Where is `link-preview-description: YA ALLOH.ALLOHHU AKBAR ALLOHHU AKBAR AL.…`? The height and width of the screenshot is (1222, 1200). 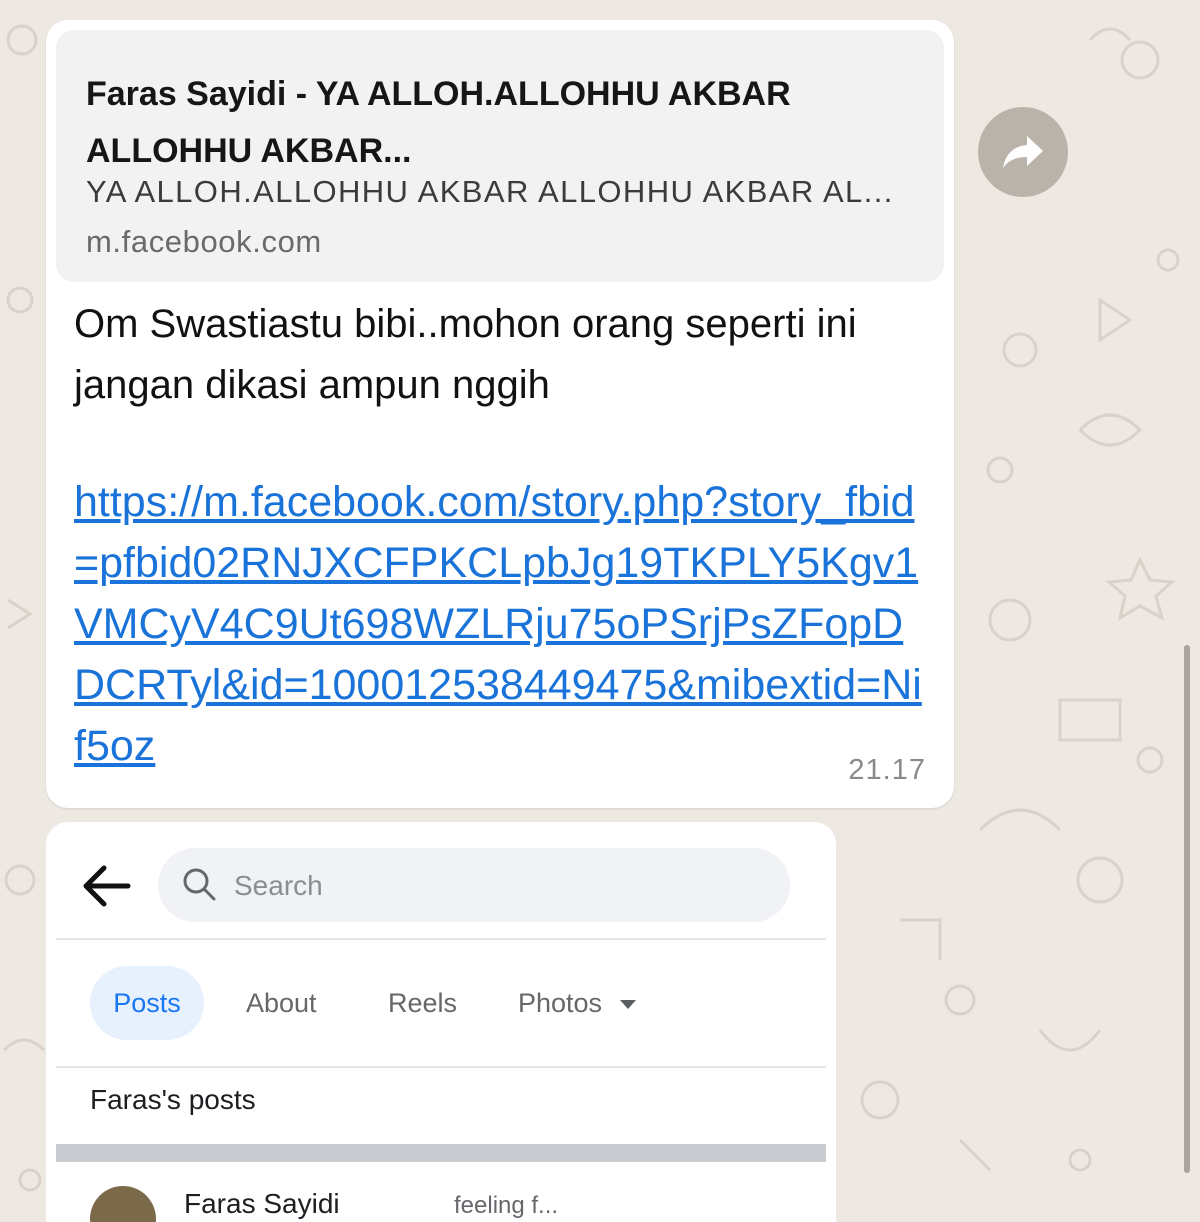
link-preview-description: YA ALLOH.ALLOHHU AKBAR ALLOHHU AKBAR AL.… is located at coordinates (490, 191).